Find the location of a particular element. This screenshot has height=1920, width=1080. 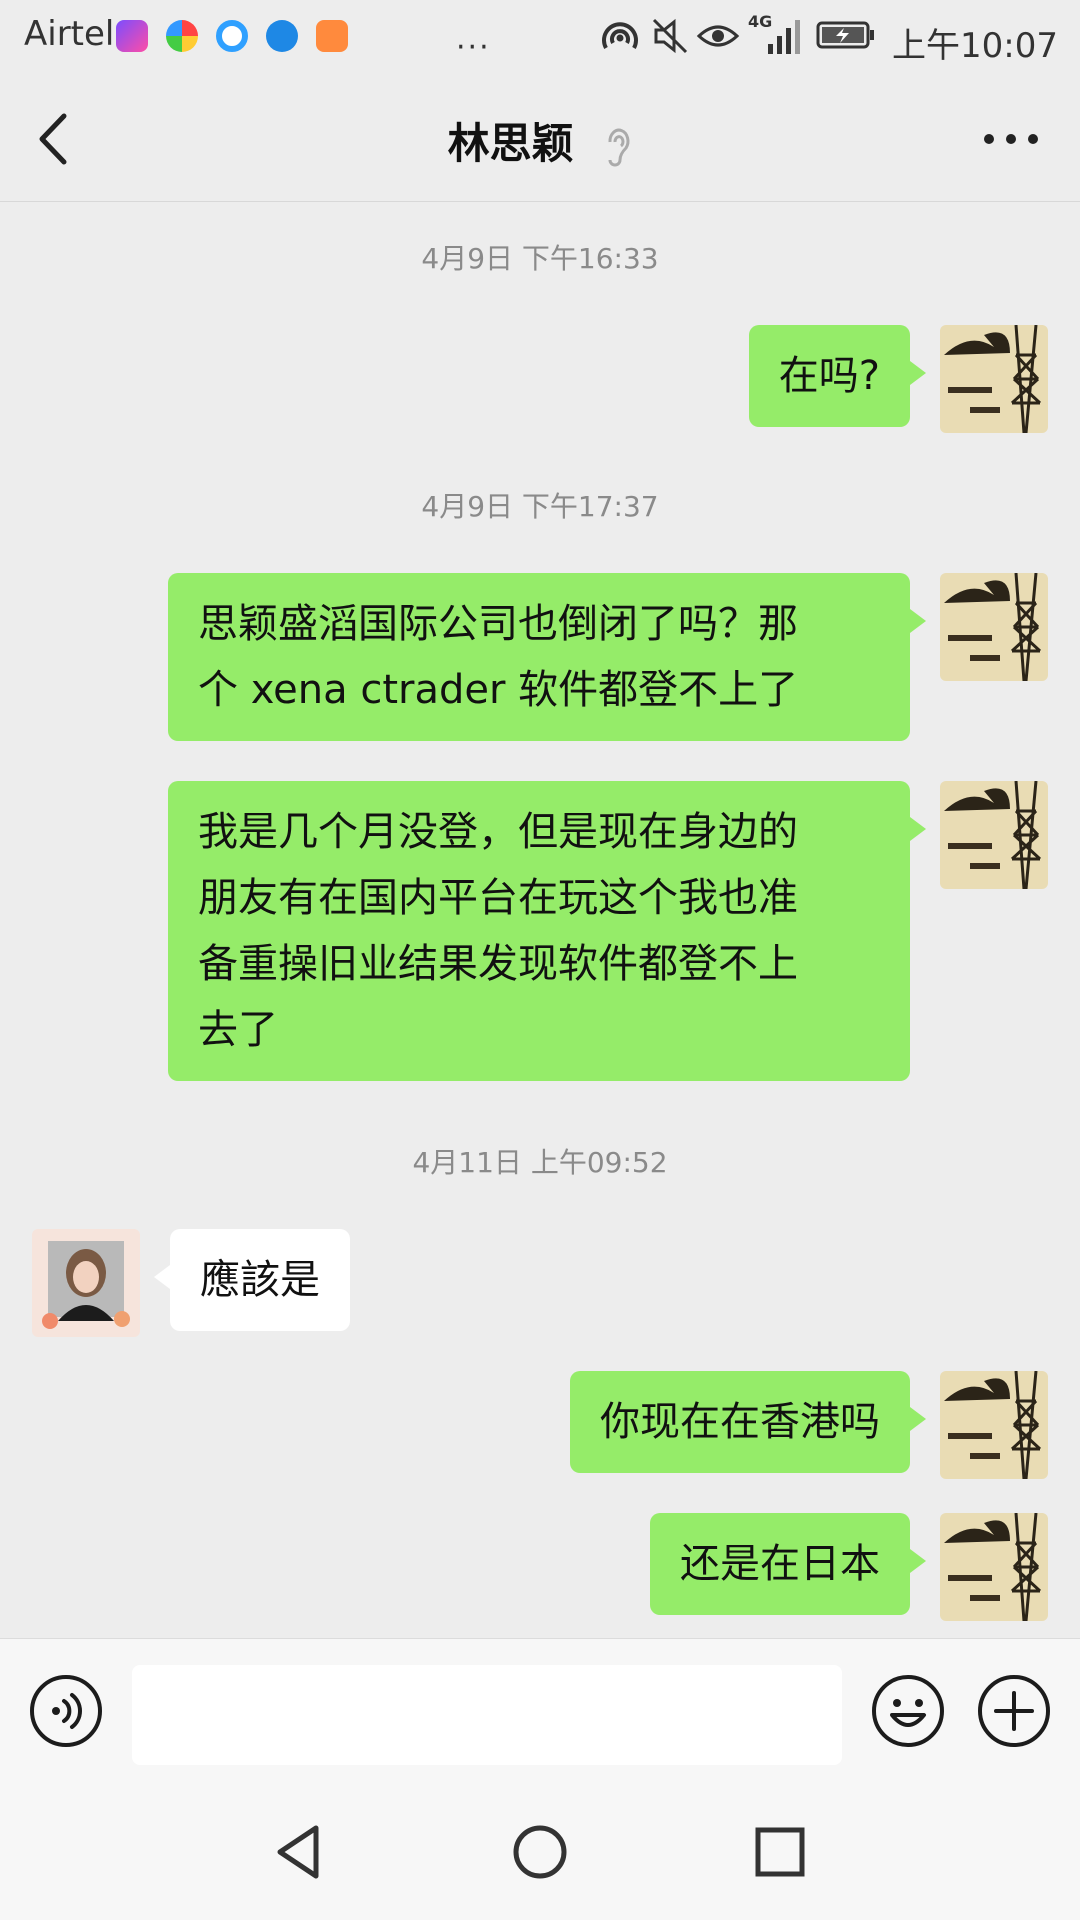

signal-icon is located at coordinates (784, 37).